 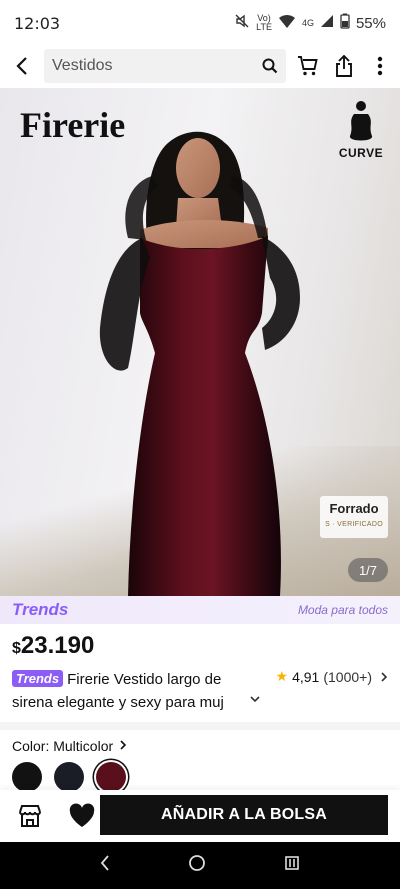 What do you see at coordinates (264, 22) in the screenshot?
I see `volte-label: Vo) LTE` at bounding box center [264, 22].